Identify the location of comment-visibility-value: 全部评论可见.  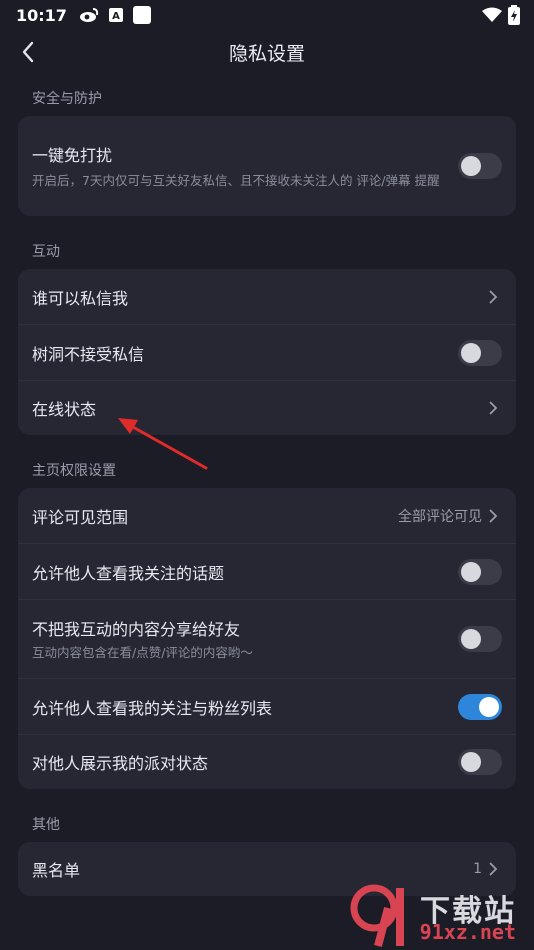
(440, 516).